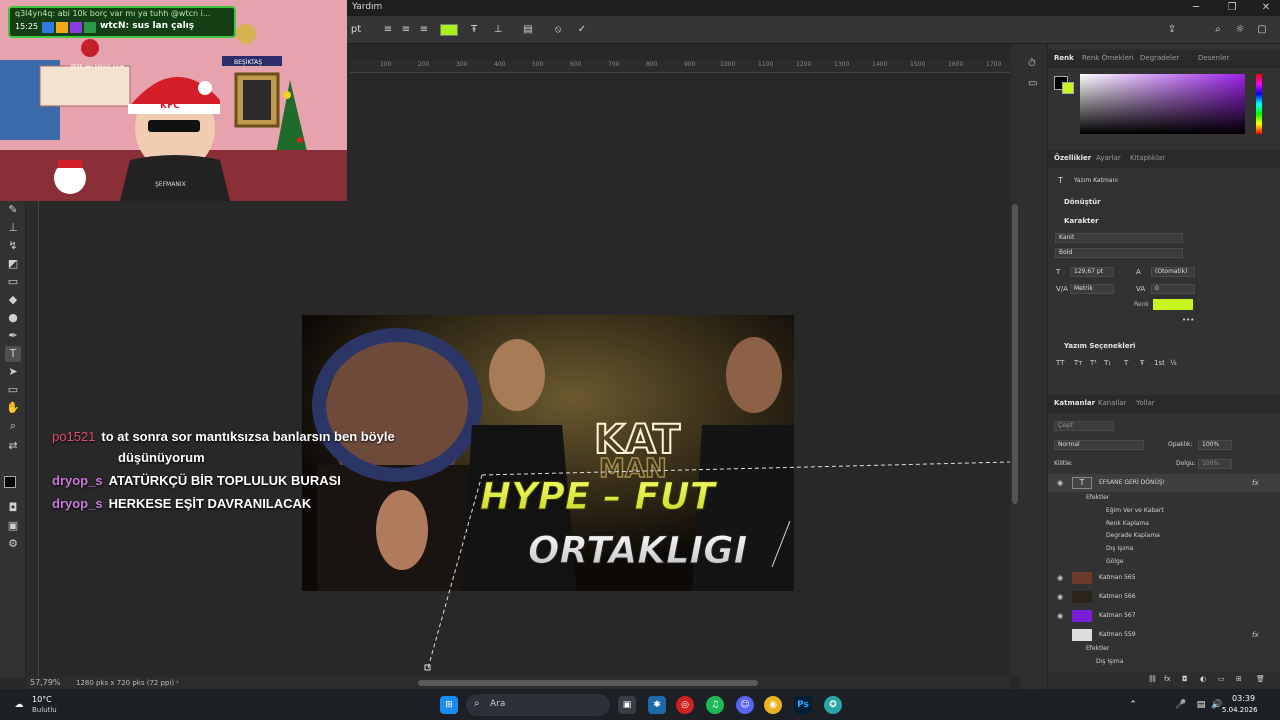 The image size is (1280, 720). Describe the element at coordinates (627, 705) in the screenshot. I see `task-view-icon: ▣` at that location.